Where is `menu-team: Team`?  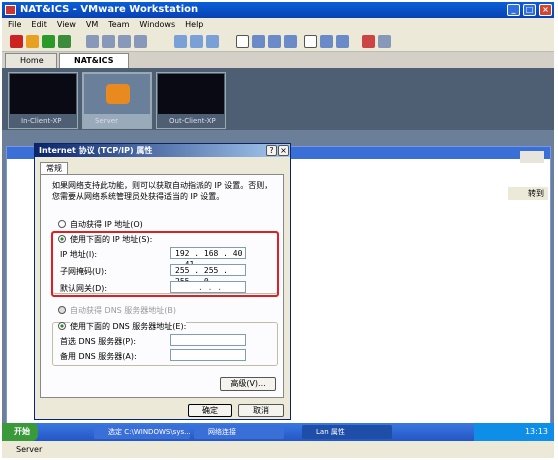
menu-team: Team is located at coordinates (118, 24).